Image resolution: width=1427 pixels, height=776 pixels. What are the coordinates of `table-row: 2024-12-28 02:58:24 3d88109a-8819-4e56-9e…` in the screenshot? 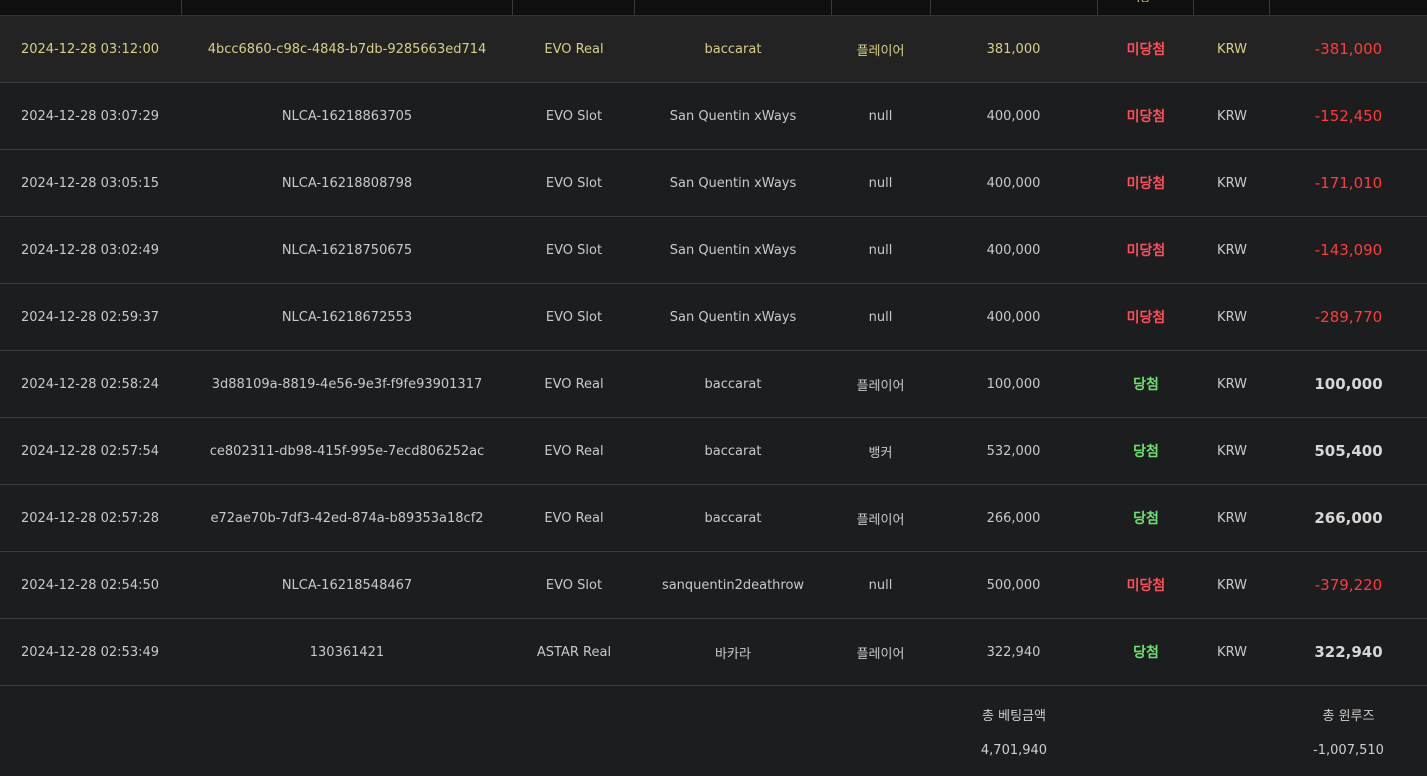 It's located at (713, 384).